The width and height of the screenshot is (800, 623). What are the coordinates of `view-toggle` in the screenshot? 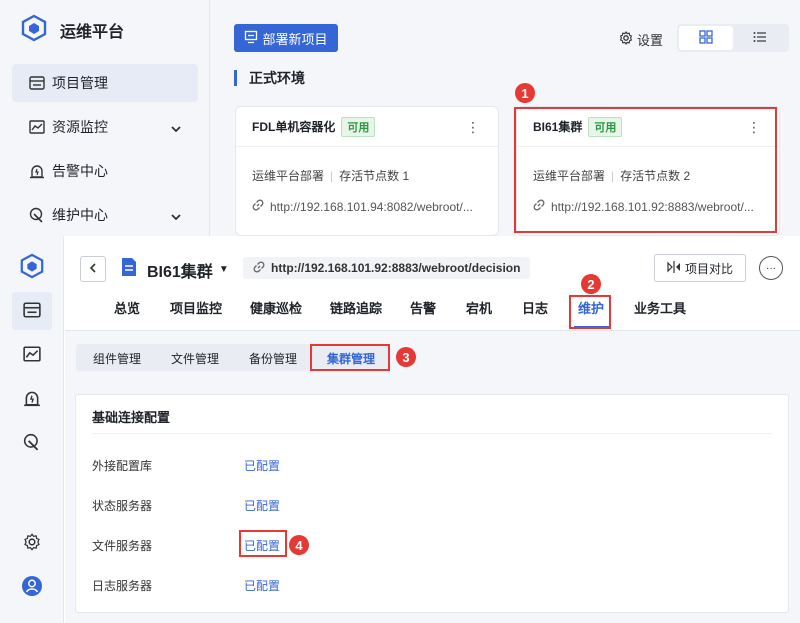 It's located at (733, 38).